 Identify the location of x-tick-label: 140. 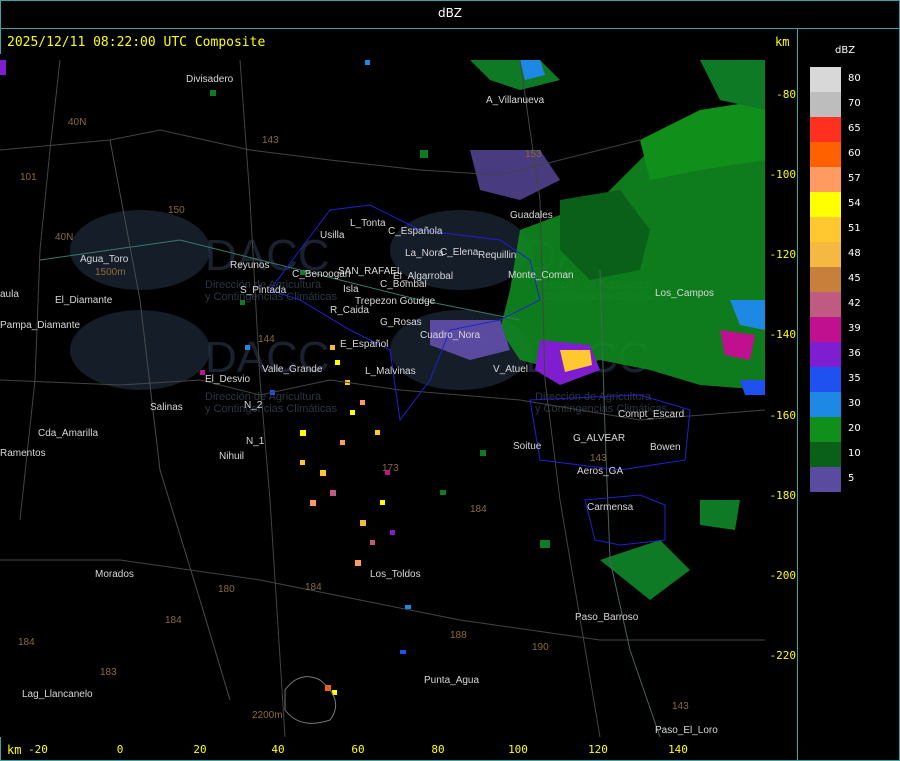
(678, 749).